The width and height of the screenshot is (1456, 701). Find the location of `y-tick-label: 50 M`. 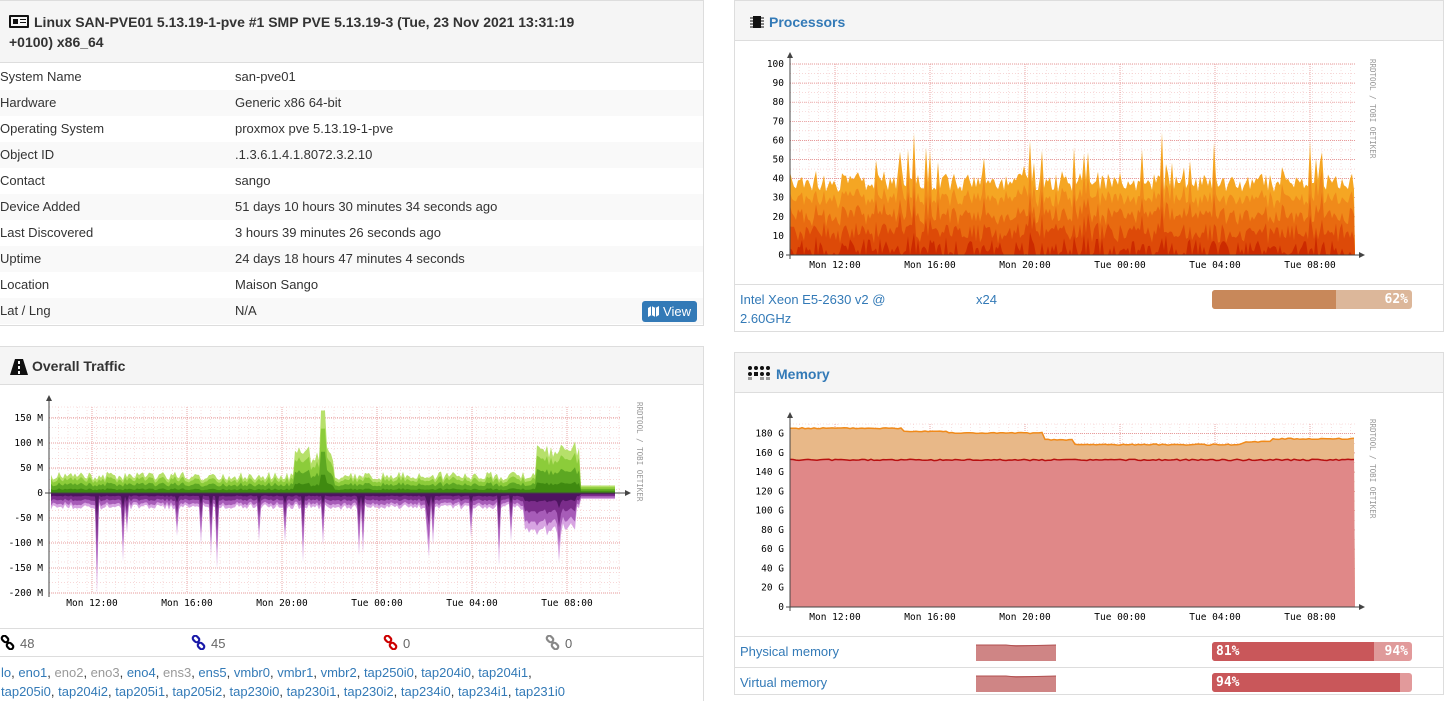

y-tick-label: 50 M is located at coordinates (31, 468).